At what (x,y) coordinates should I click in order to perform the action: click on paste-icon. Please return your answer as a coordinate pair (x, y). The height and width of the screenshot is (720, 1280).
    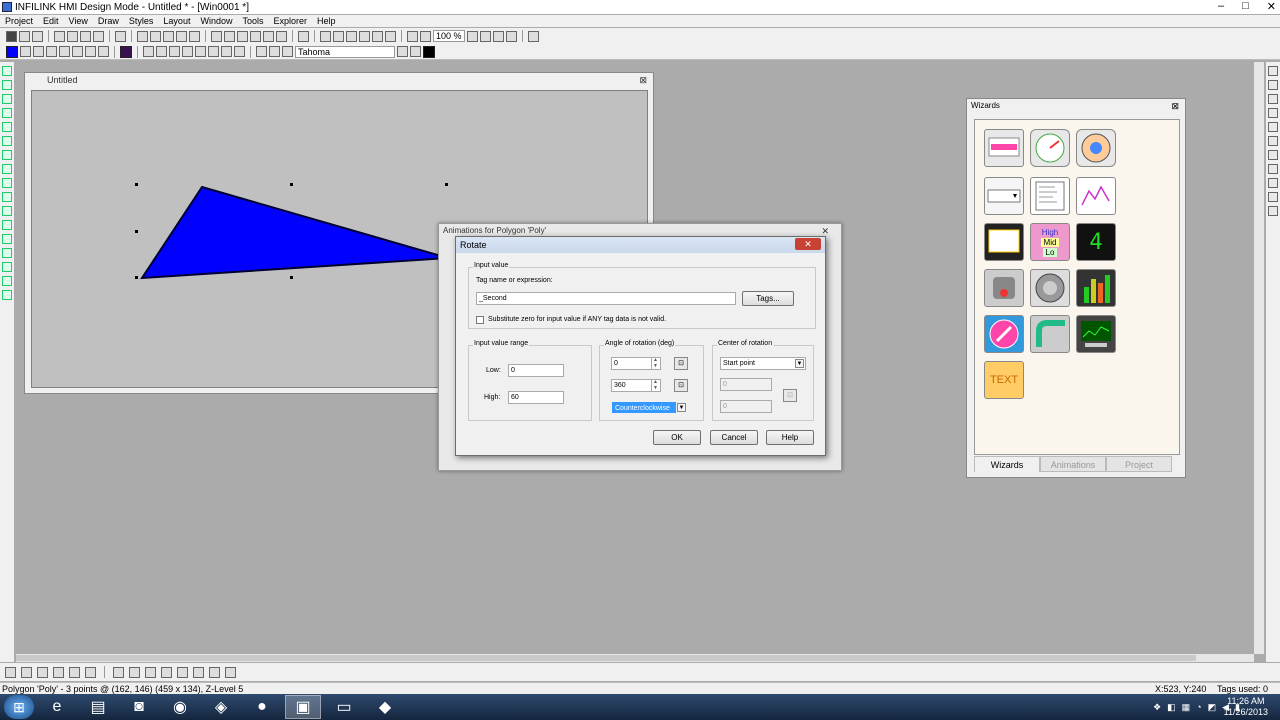
    Looking at the image, I should click on (168, 36).